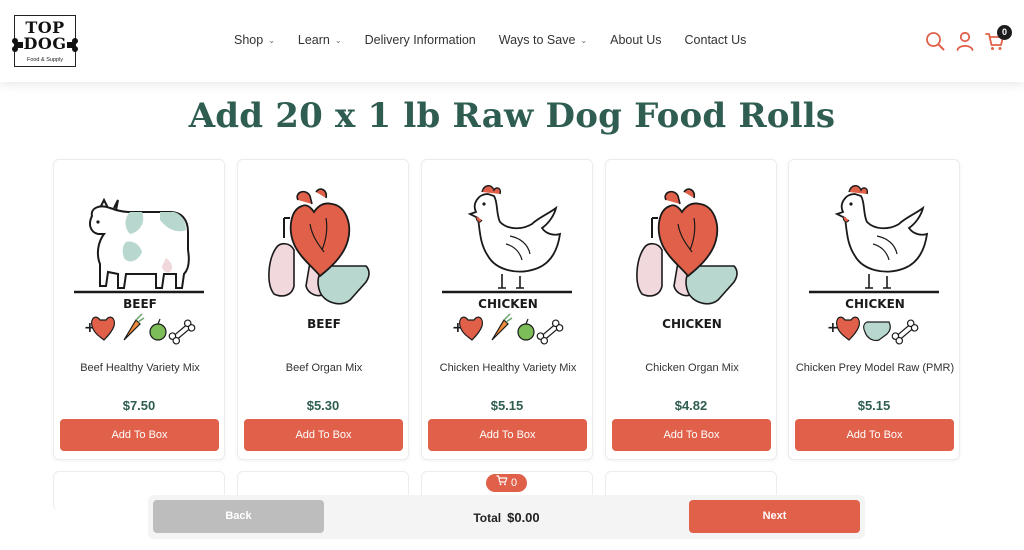  What do you see at coordinates (487, 518) in the screenshot?
I see `total-label: Total` at bounding box center [487, 518].